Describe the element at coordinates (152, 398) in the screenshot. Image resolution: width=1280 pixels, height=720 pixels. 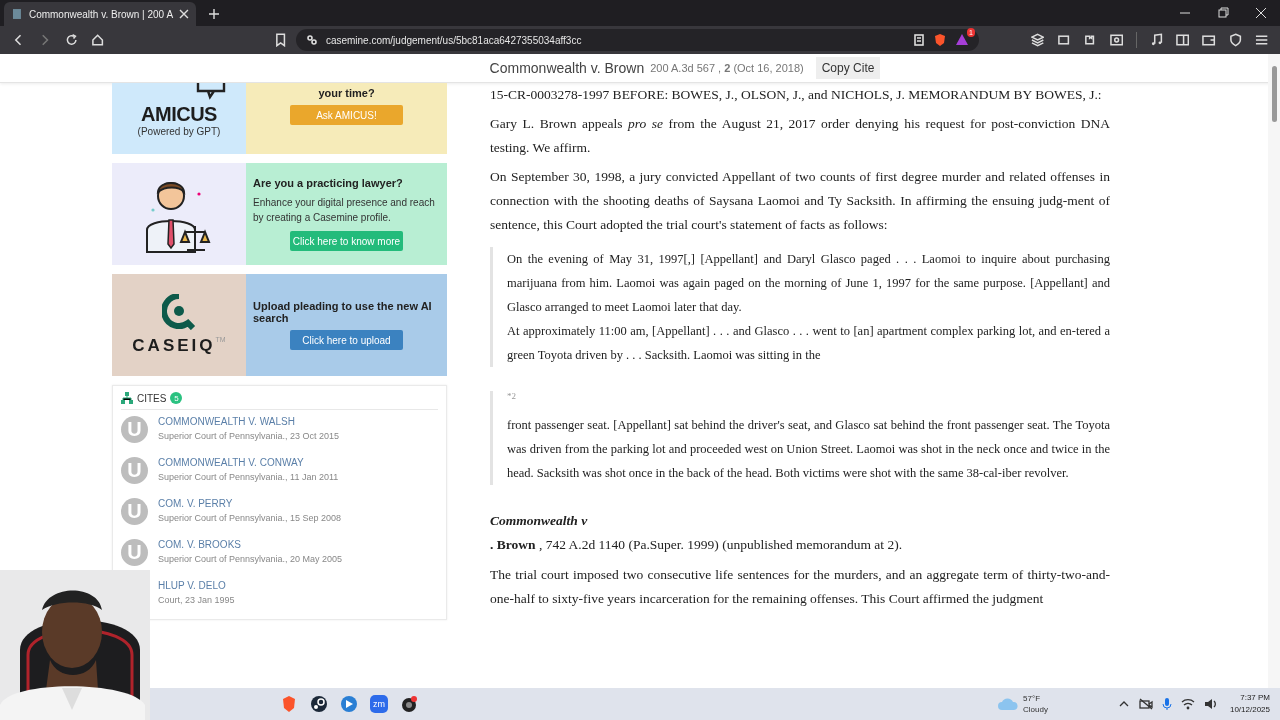
I see `cites-heading: CITES` at that location.